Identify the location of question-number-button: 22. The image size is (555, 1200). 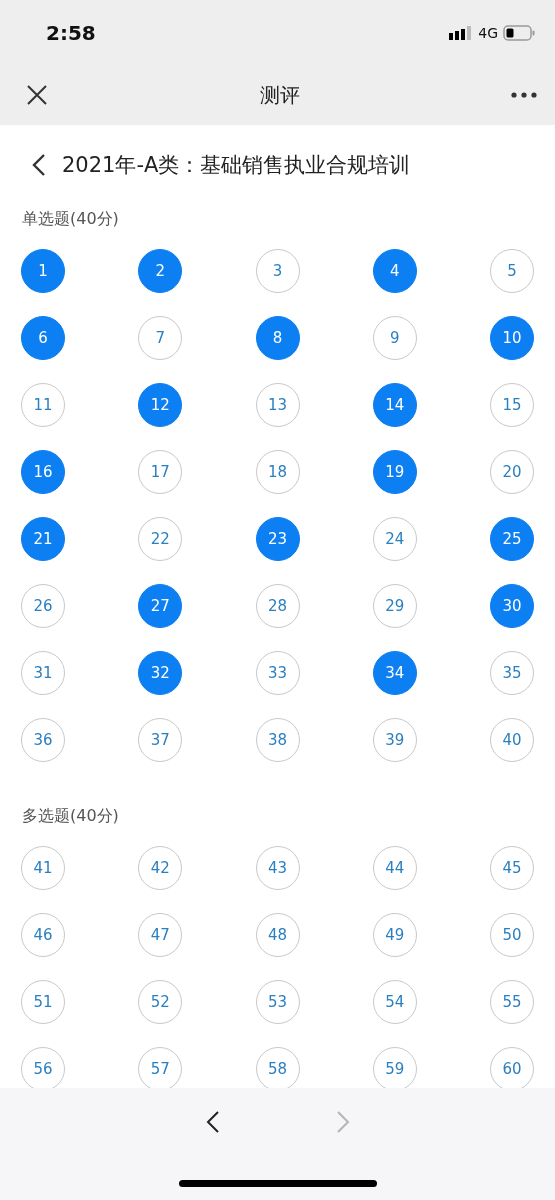
(160, 539).